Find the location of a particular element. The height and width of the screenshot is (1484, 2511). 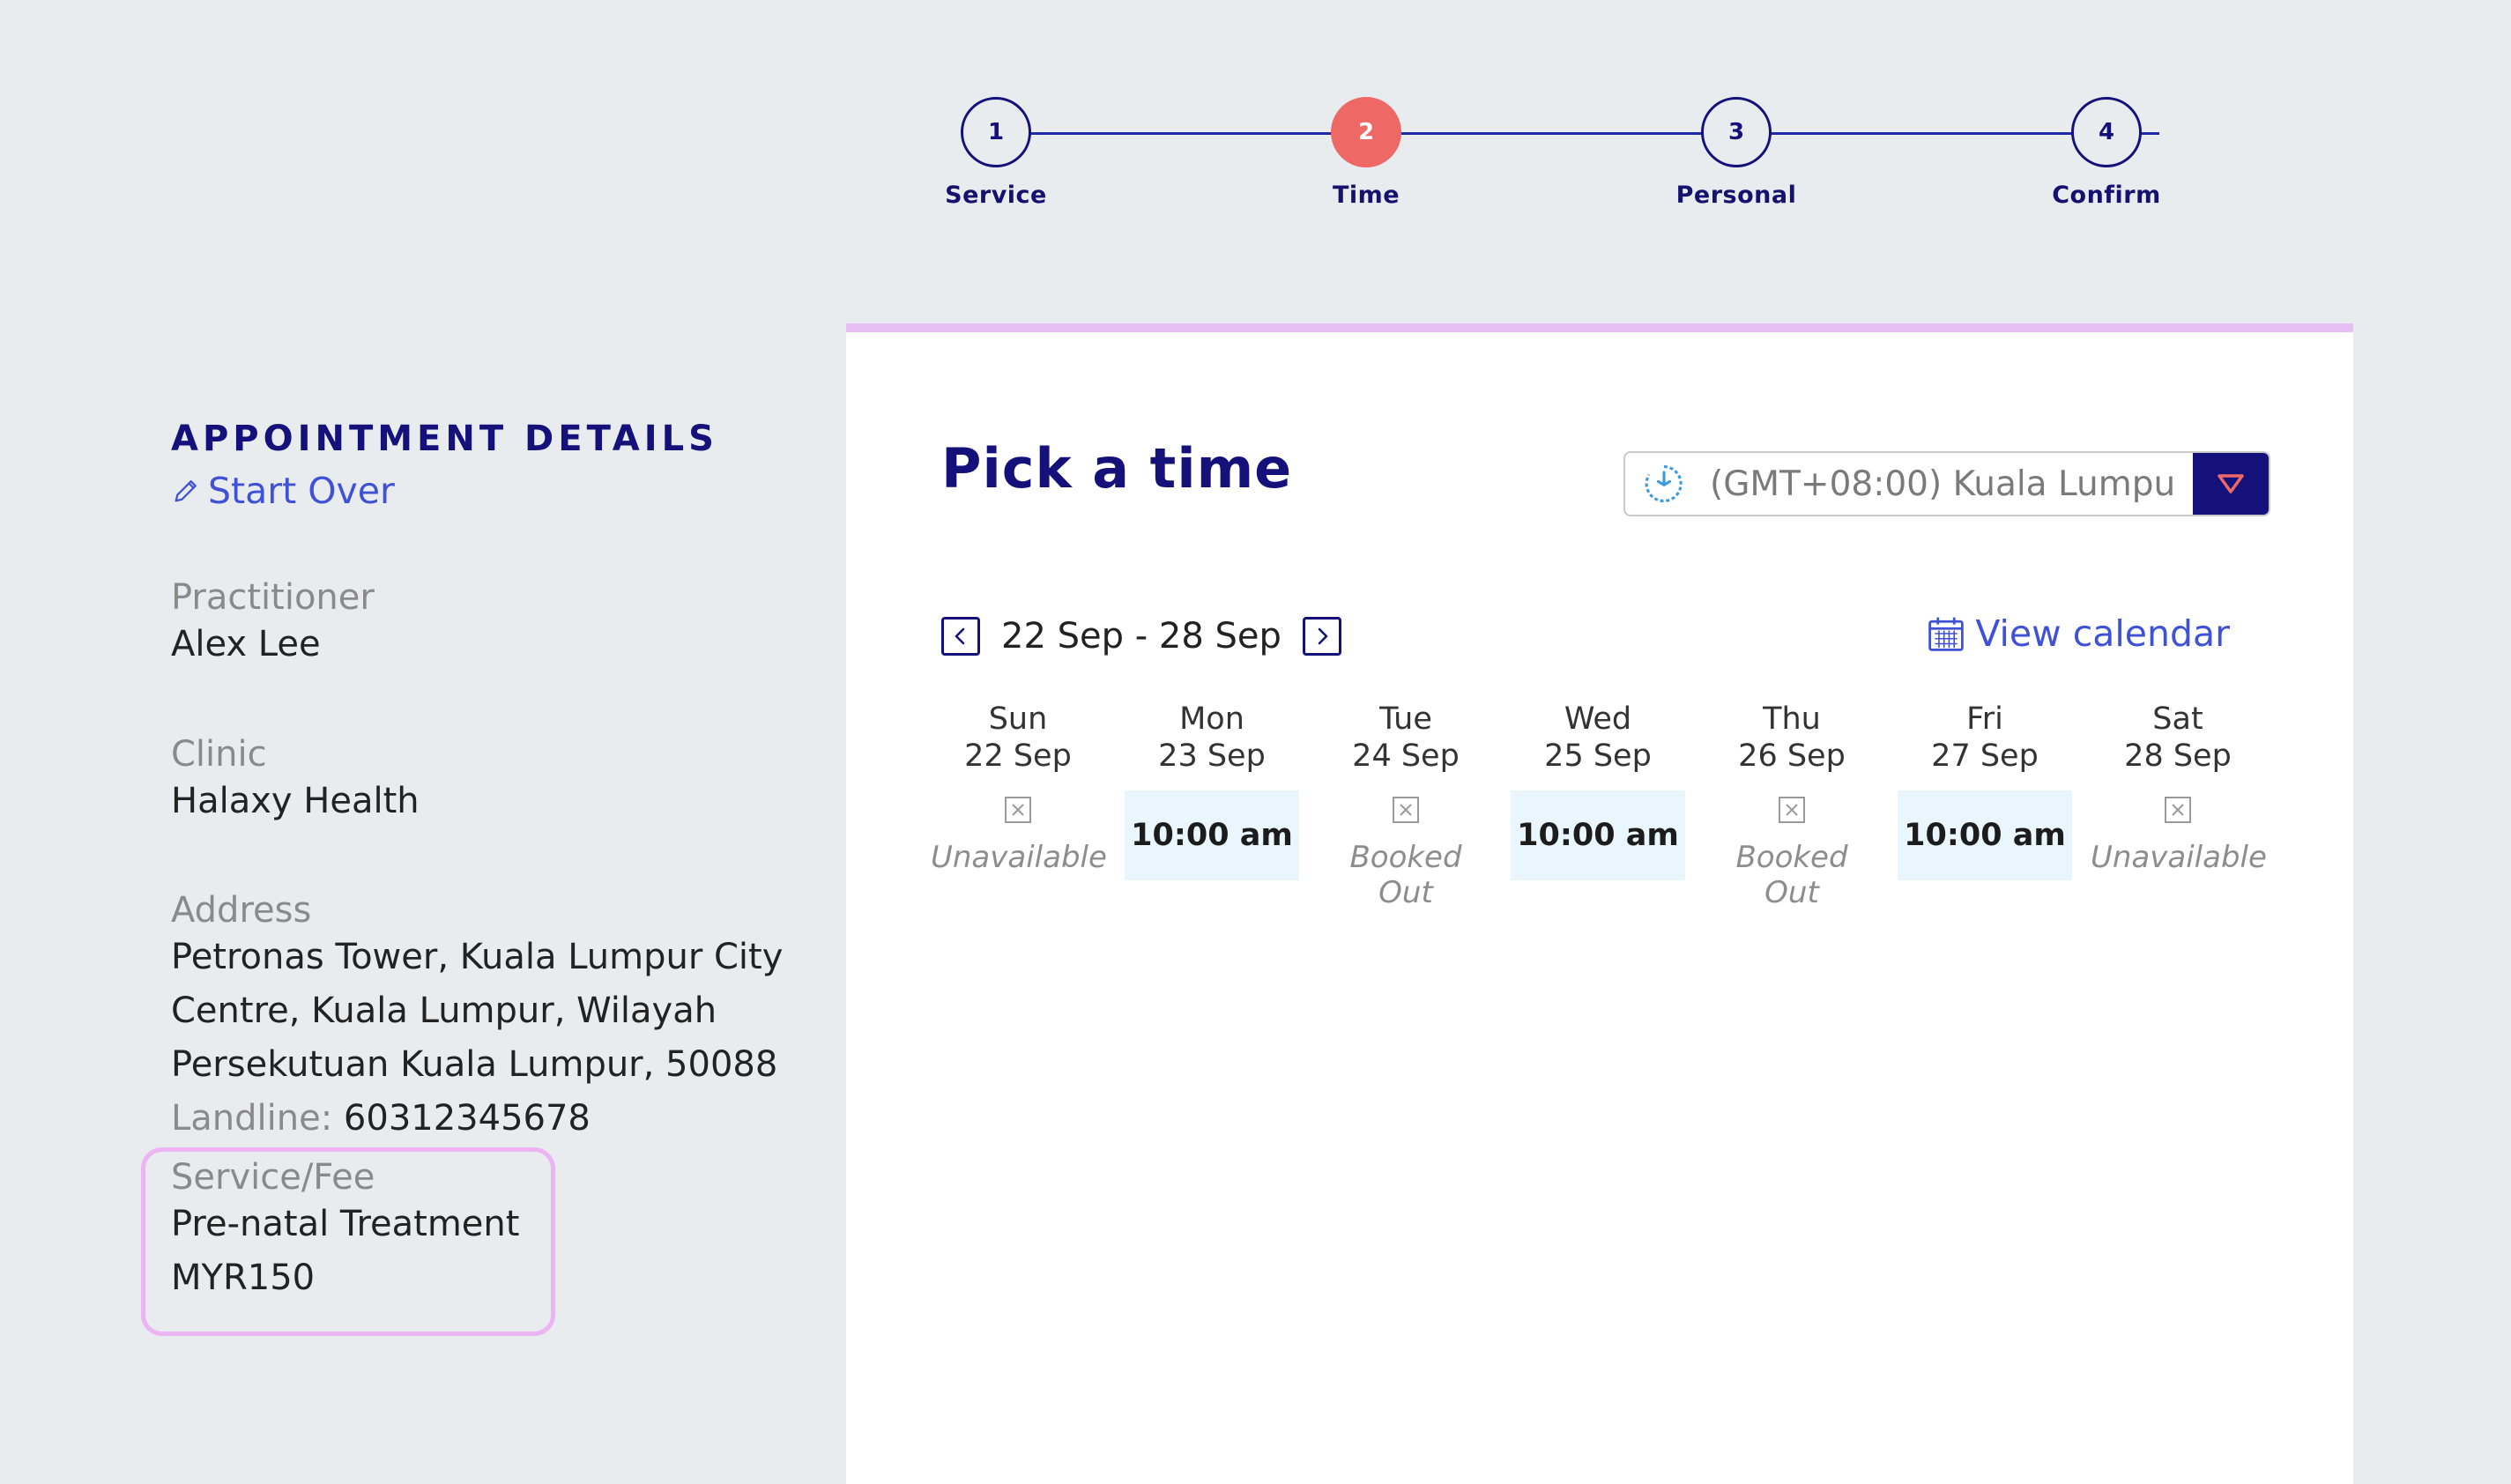

address-line: Petronas Tower, Kuala Lumpur City is located at coordinates (478, 957).